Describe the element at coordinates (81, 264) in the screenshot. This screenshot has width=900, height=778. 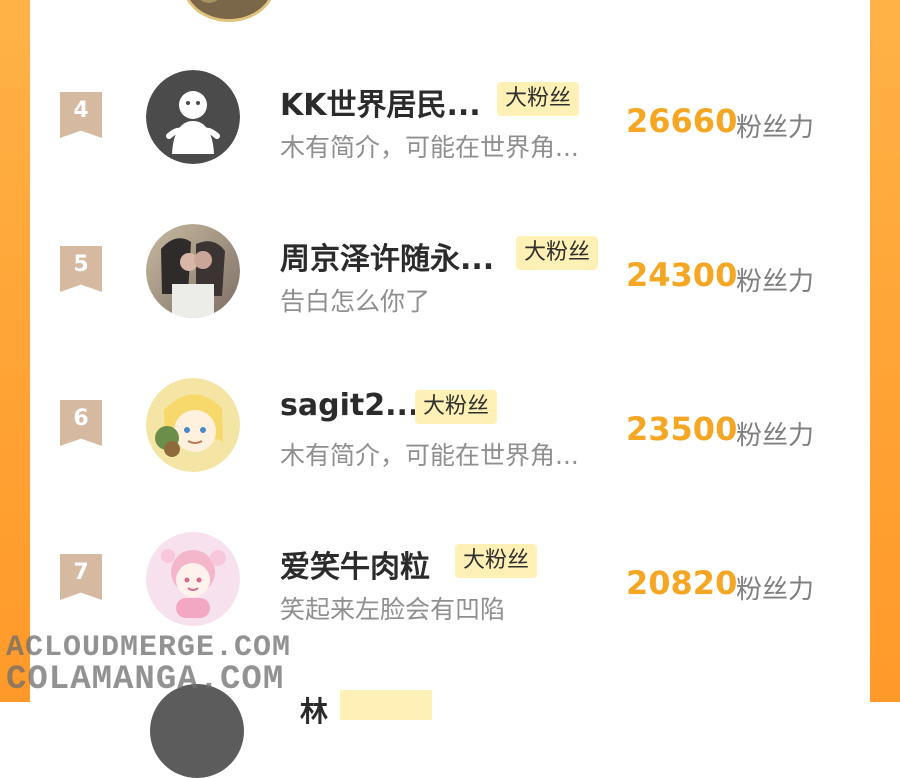
I see `rank-number: 5` at that location.